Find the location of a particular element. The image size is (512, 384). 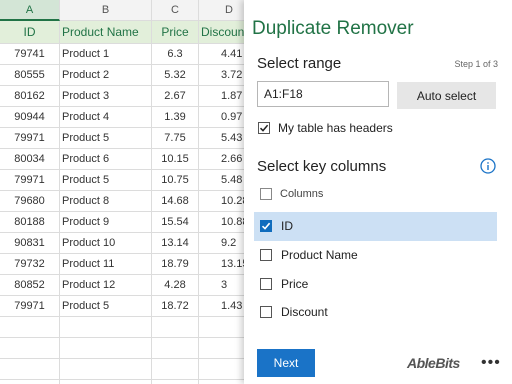

price-cell: 13.14 is located at coordinates (175, 243).